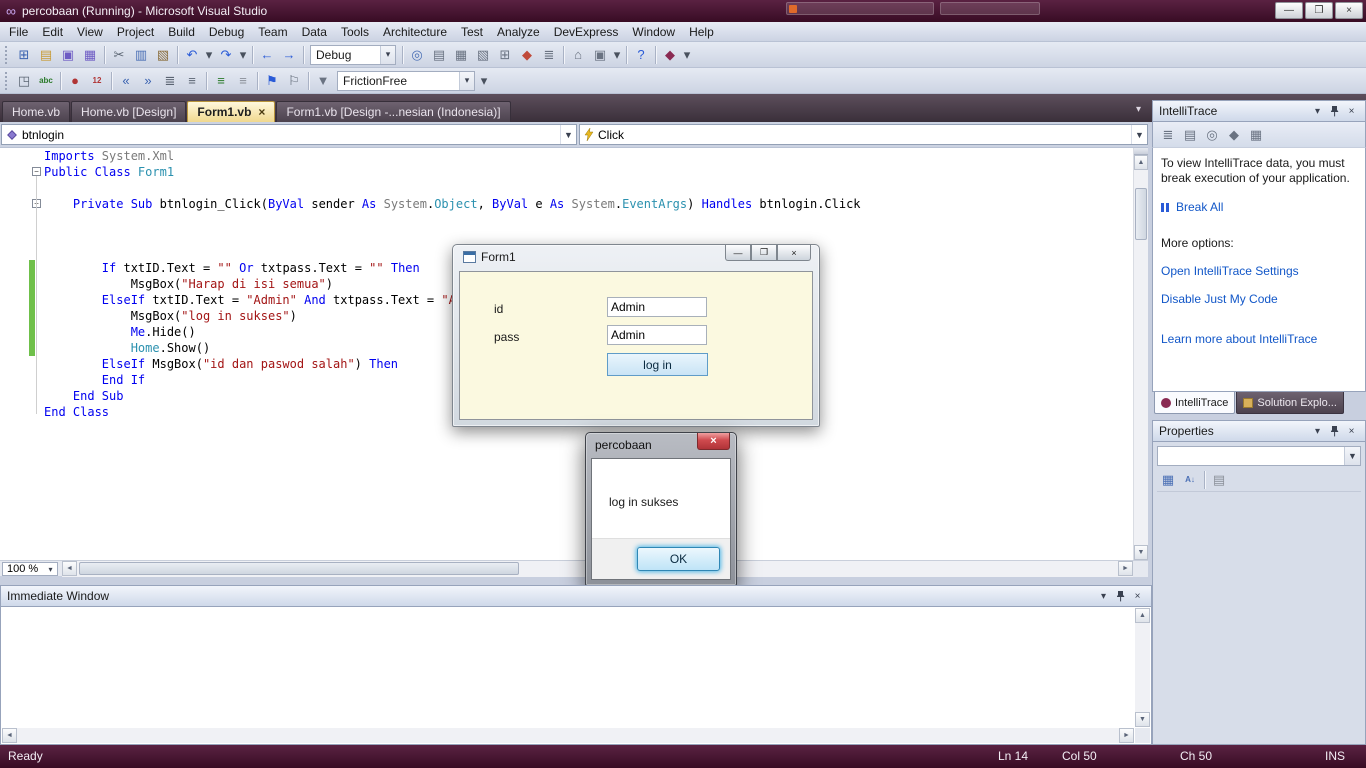 The width and height of the screenshot is (1366, 768). What do you see at coordinates (1138, 109) in the screenshot?
I see `document-list-dropdown-icon: ▾` at bounding box center [1138, 109].